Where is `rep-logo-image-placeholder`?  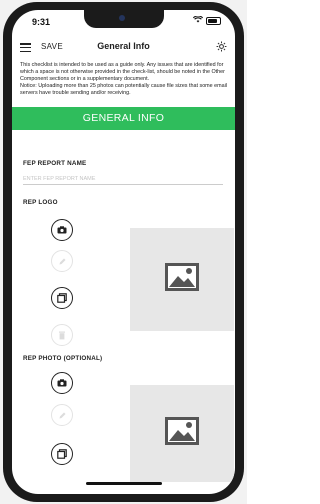 rep-logo-image-placeholder is located at coordinates (182, 279).